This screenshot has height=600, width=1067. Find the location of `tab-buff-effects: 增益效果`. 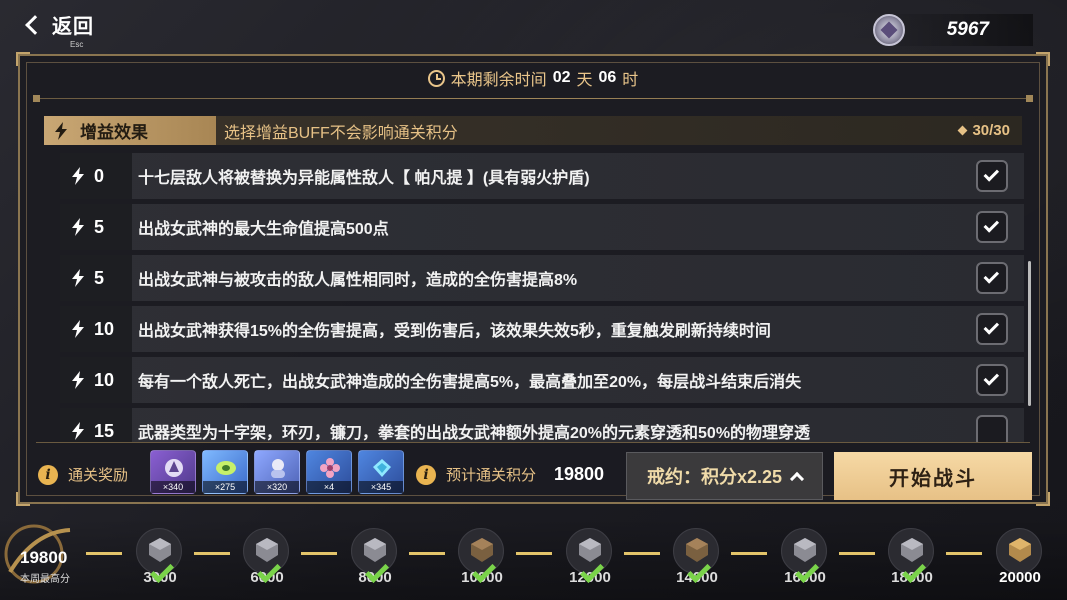

tab-buff-effects: 增益效果 is located at coordinates (130, 130).